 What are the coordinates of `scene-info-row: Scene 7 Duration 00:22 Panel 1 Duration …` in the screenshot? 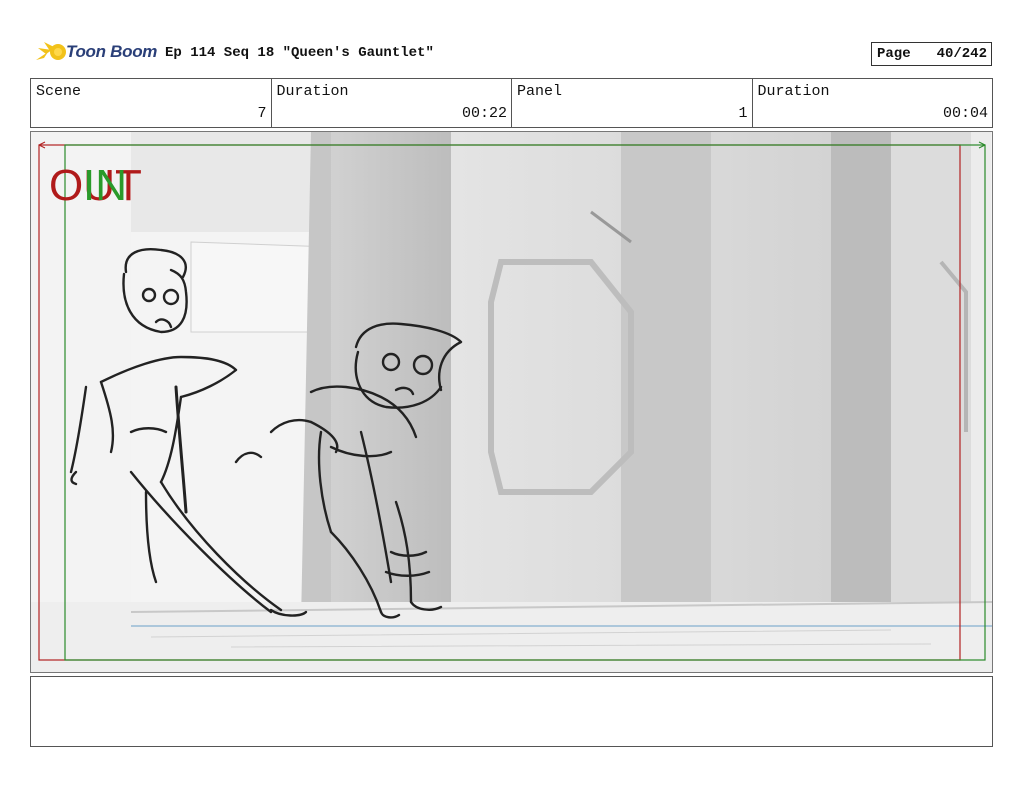 It's located at (511, 103).